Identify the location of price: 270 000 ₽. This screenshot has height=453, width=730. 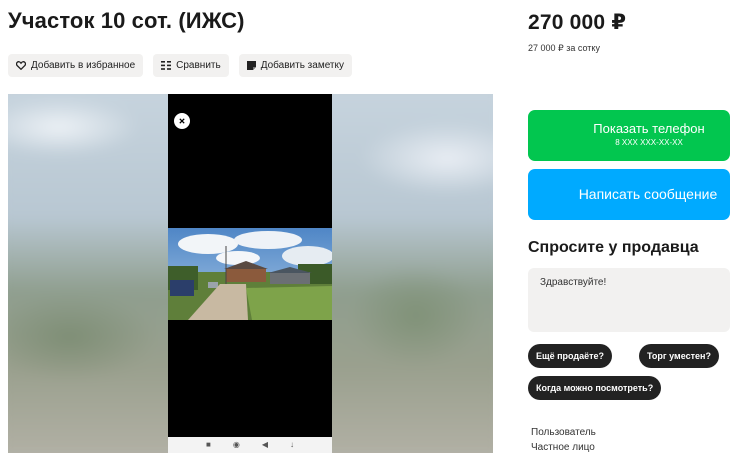
(577, 22).